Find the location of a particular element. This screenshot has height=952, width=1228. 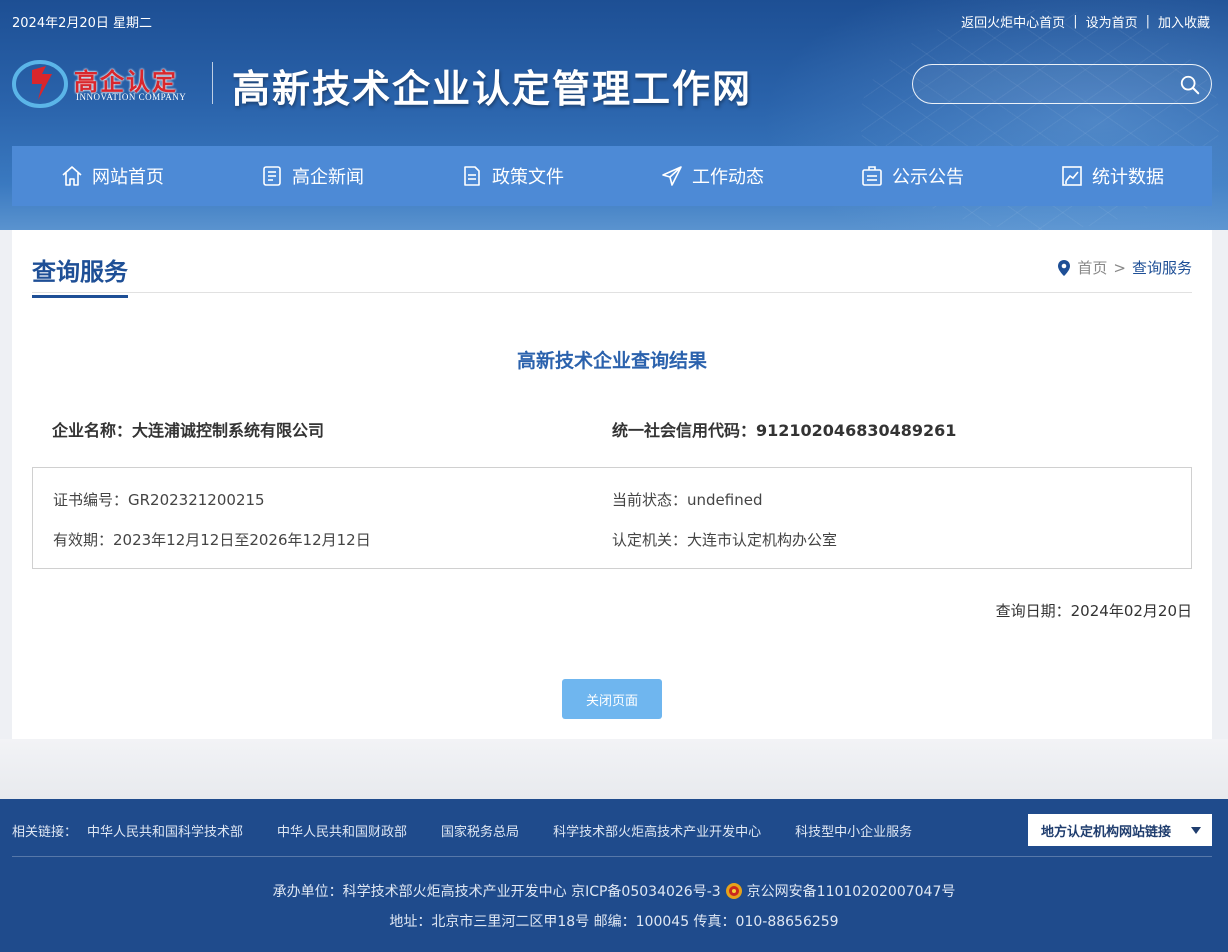

chart-icon is located at coordinates (1072, 176).